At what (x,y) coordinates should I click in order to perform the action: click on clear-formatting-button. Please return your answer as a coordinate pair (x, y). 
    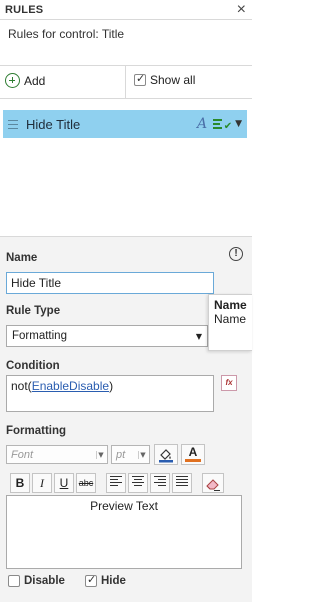
    Looking at the image, I should click on (213, 483).